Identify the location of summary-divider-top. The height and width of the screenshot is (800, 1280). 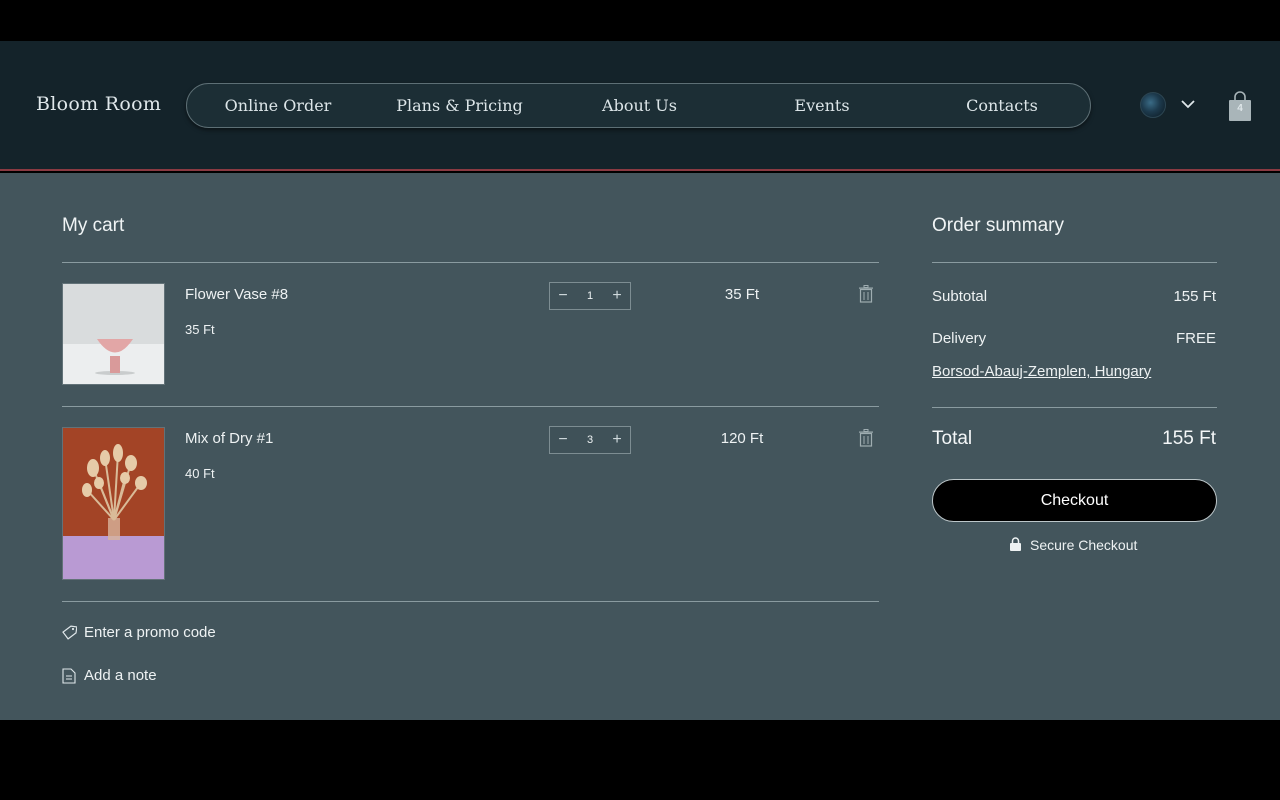
(1074, 262).